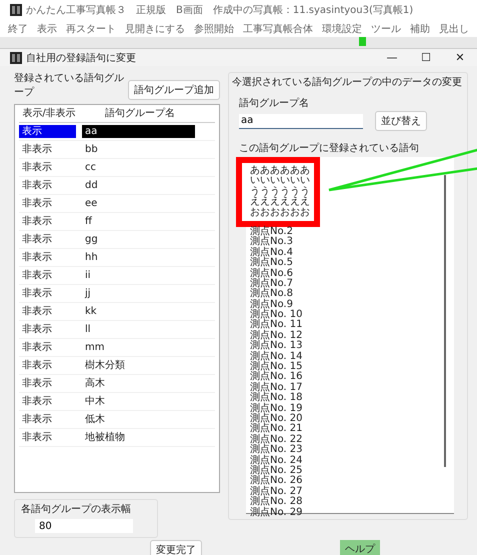 This screenshot has height=555, width=477. What do you see at coordinates (301, 121) in the screenshot?
I see `group-name-field: aa` at bounding box center [301, 121].